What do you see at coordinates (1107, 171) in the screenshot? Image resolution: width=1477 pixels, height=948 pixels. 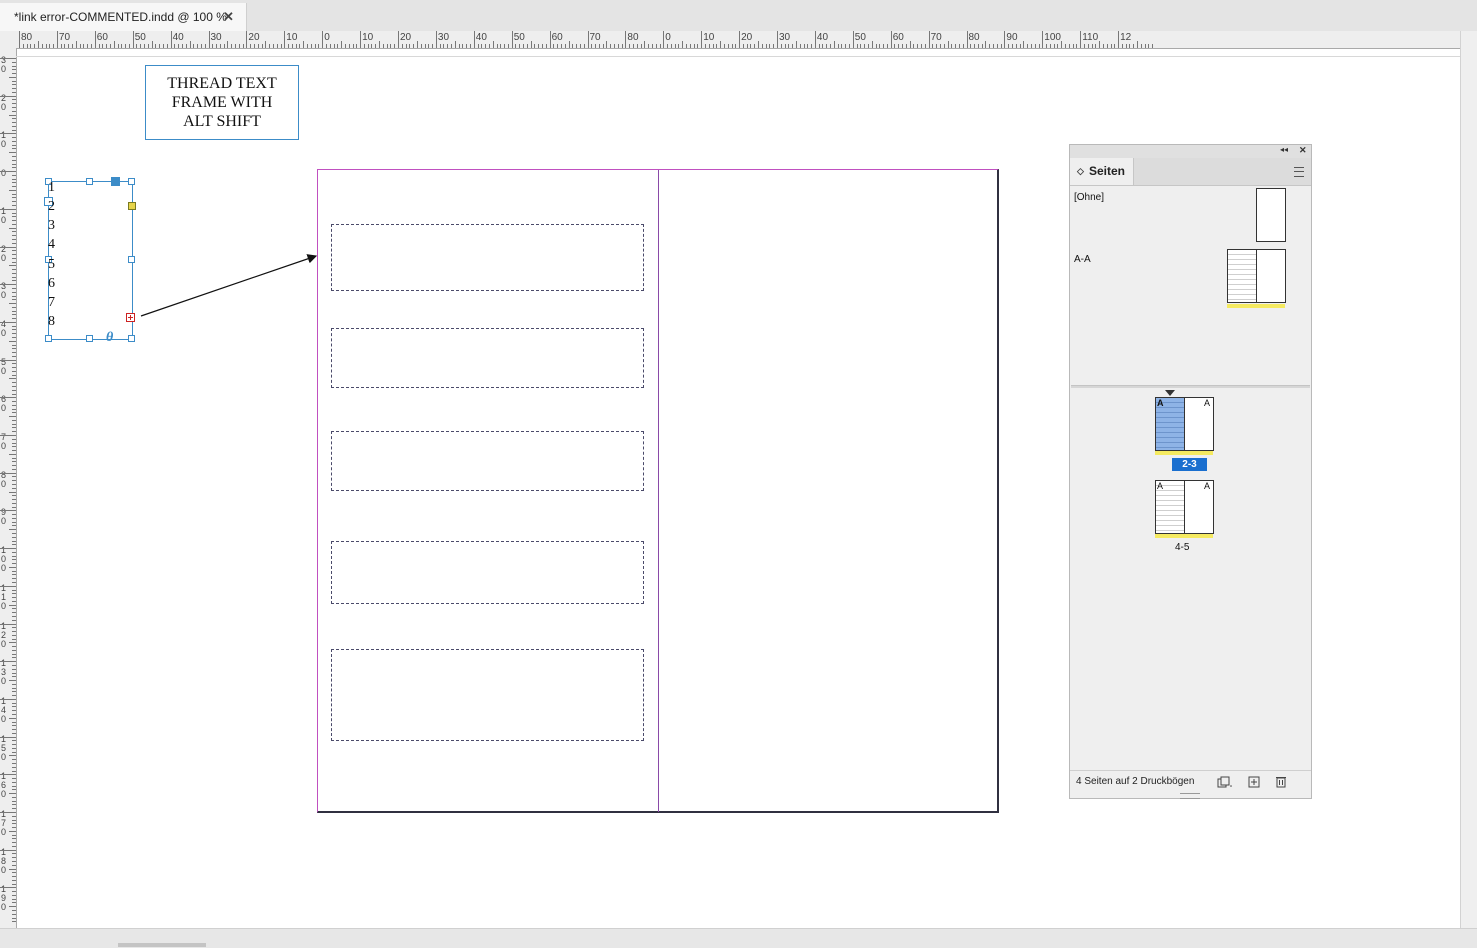 I see `tab-pages-label: Seiten` at bounding box center [1107, 171].